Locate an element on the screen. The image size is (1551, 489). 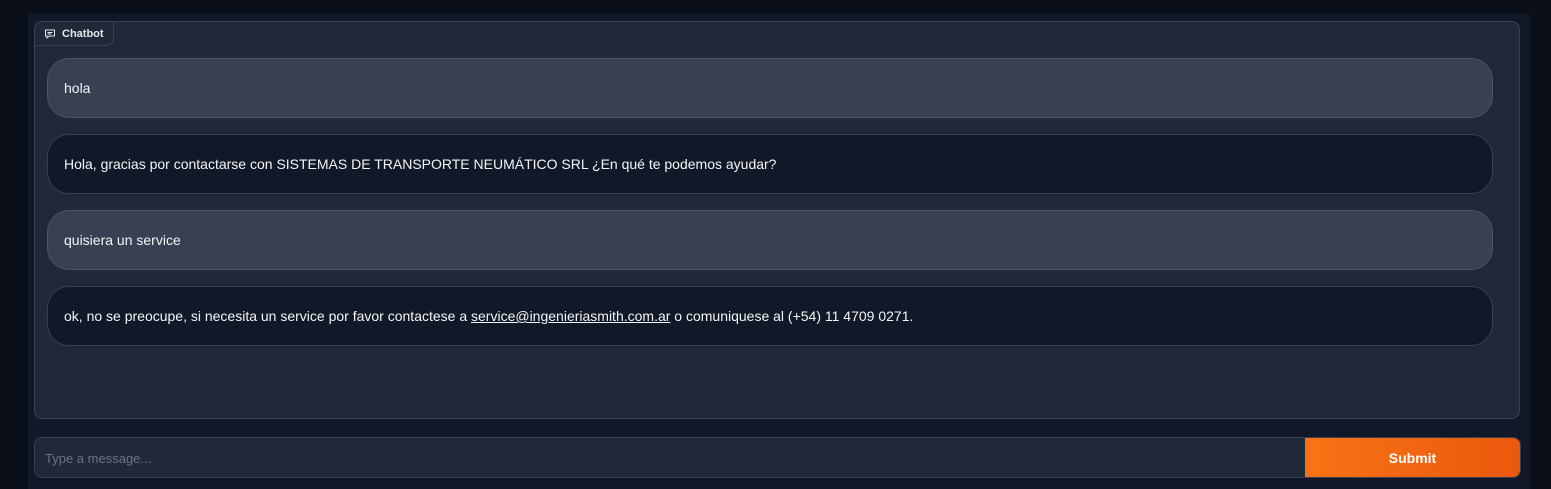
chatbot-label: Chatbot is located at coordinates (74, 33).